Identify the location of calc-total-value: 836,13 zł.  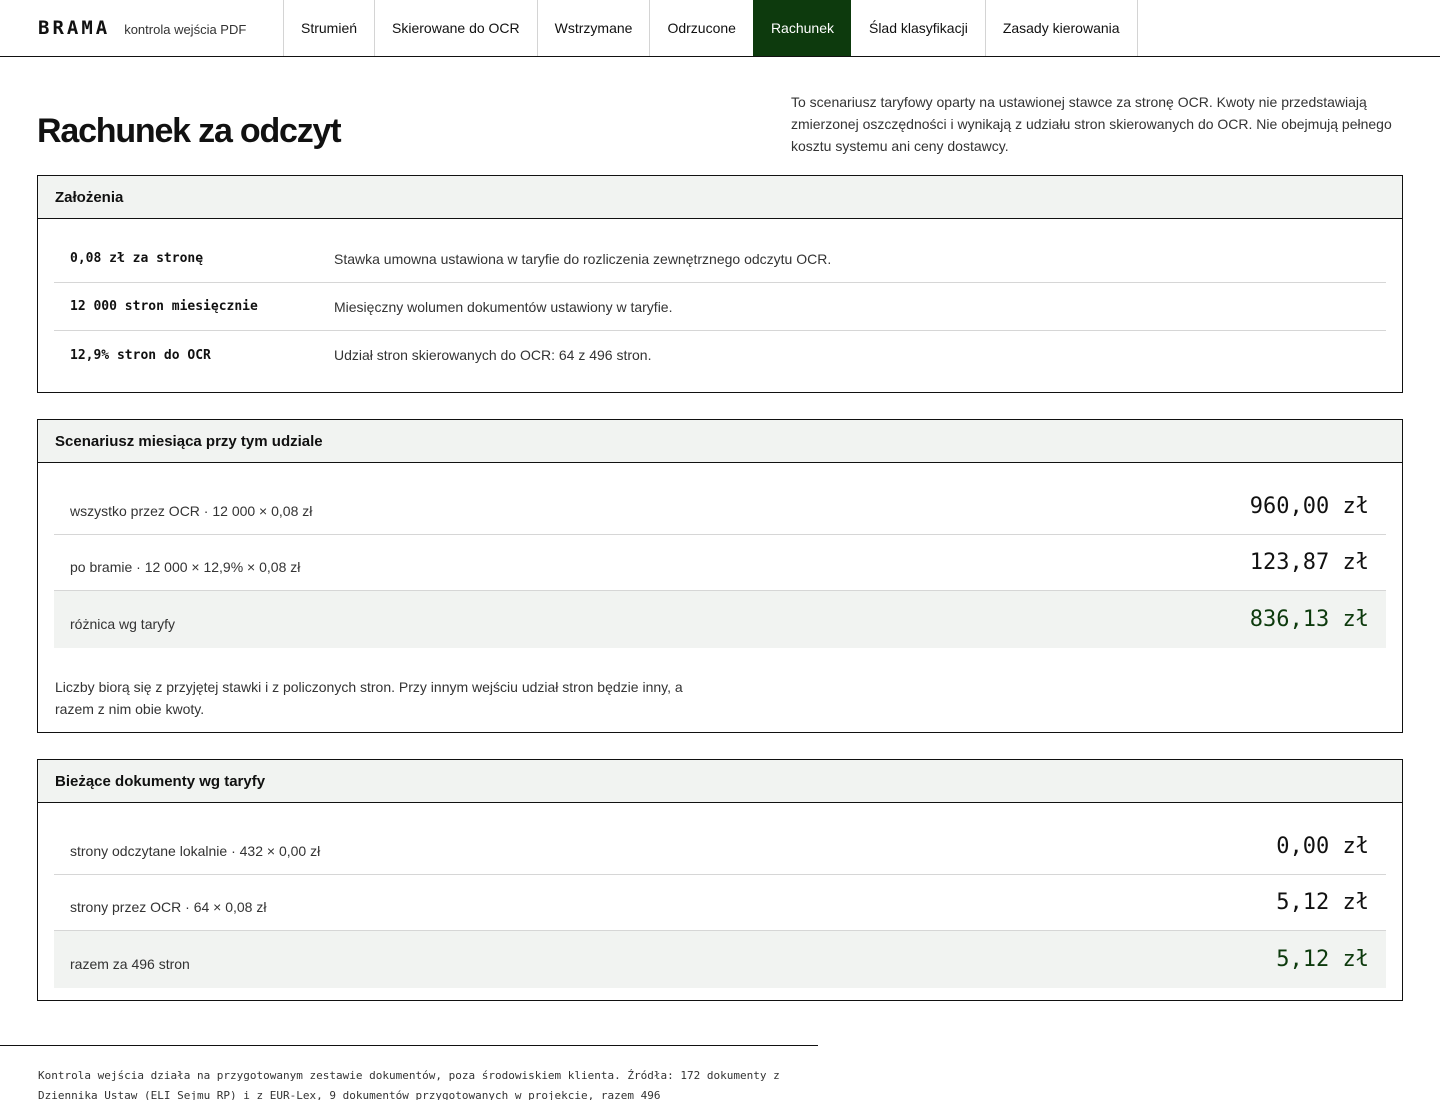
(1309, 619).